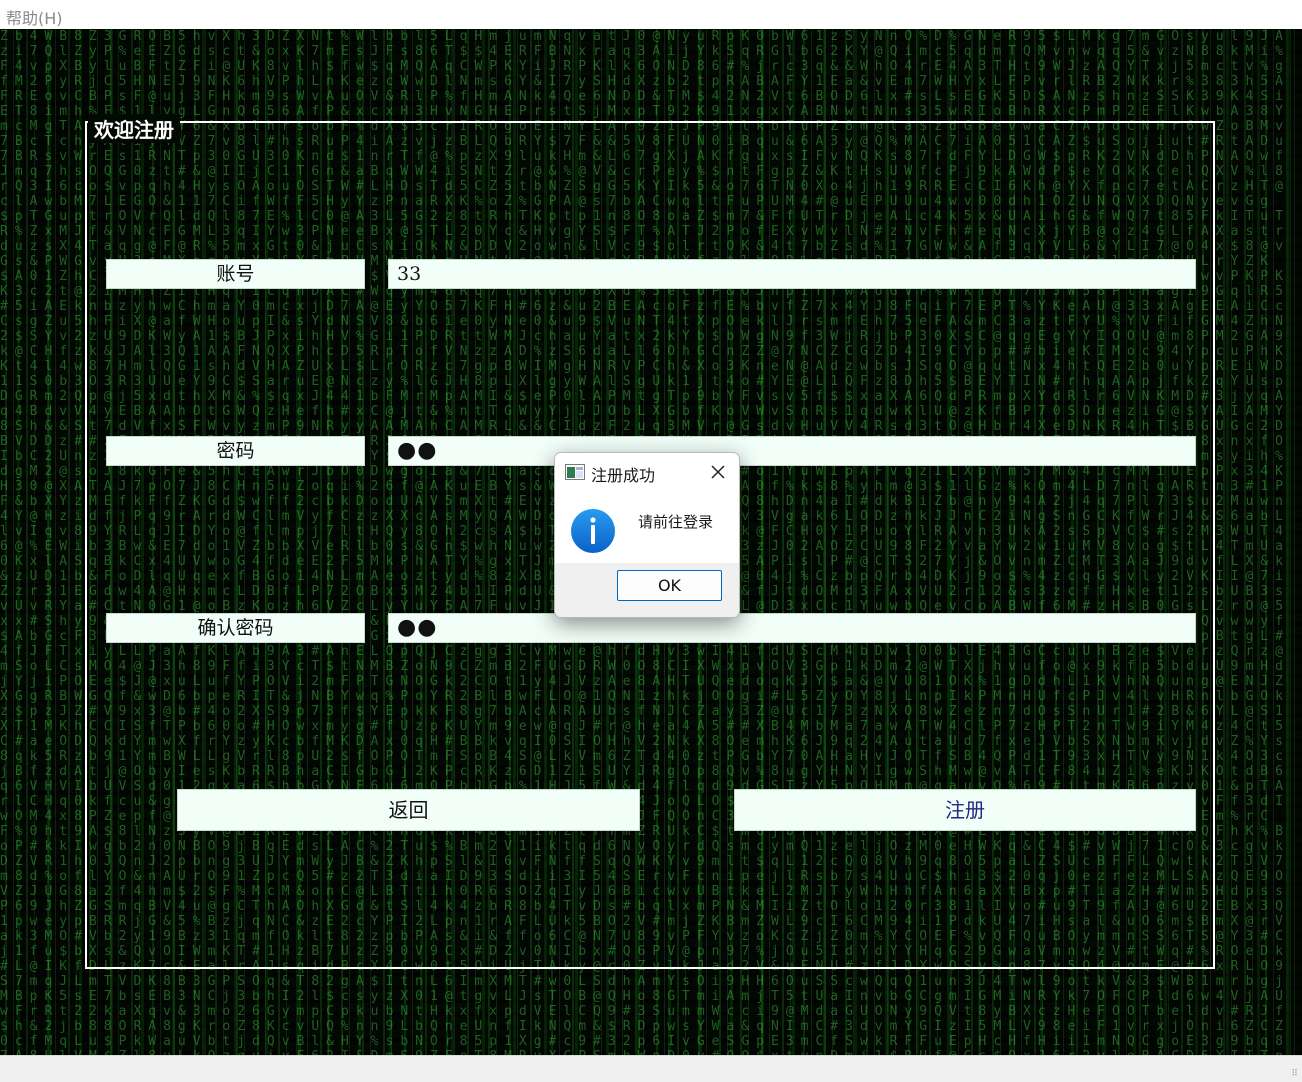 Image resolution: width=1302 pixels, height=1082 pixels. Describe the element at coordinates (669, 585) in the screenshot. I see `ok-button: OK` at that location.